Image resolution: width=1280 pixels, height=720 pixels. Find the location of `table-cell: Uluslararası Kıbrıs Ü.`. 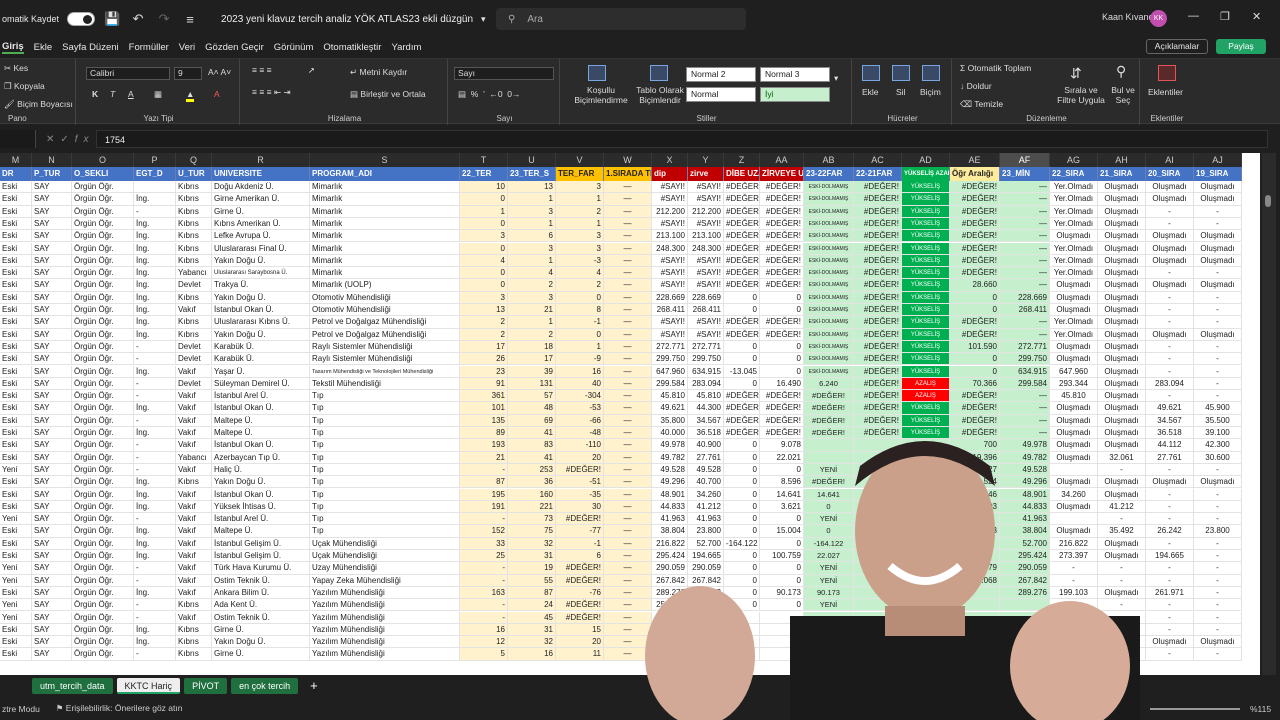

table-cell: Uluslararası Kıbrıs Ü. is located at coordinates (261, 322).